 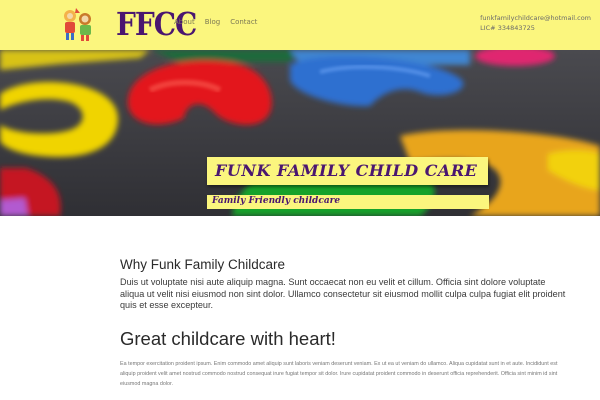 I want to click on nav-about-link: About, so click(x=184, y=22).